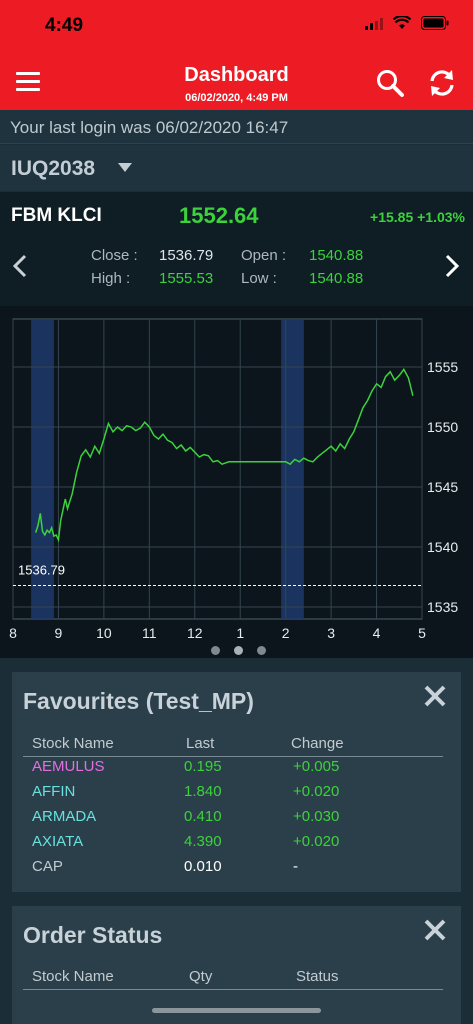  I want to click on order-table-header: Stock Name Qty Status, so click(233, 978).